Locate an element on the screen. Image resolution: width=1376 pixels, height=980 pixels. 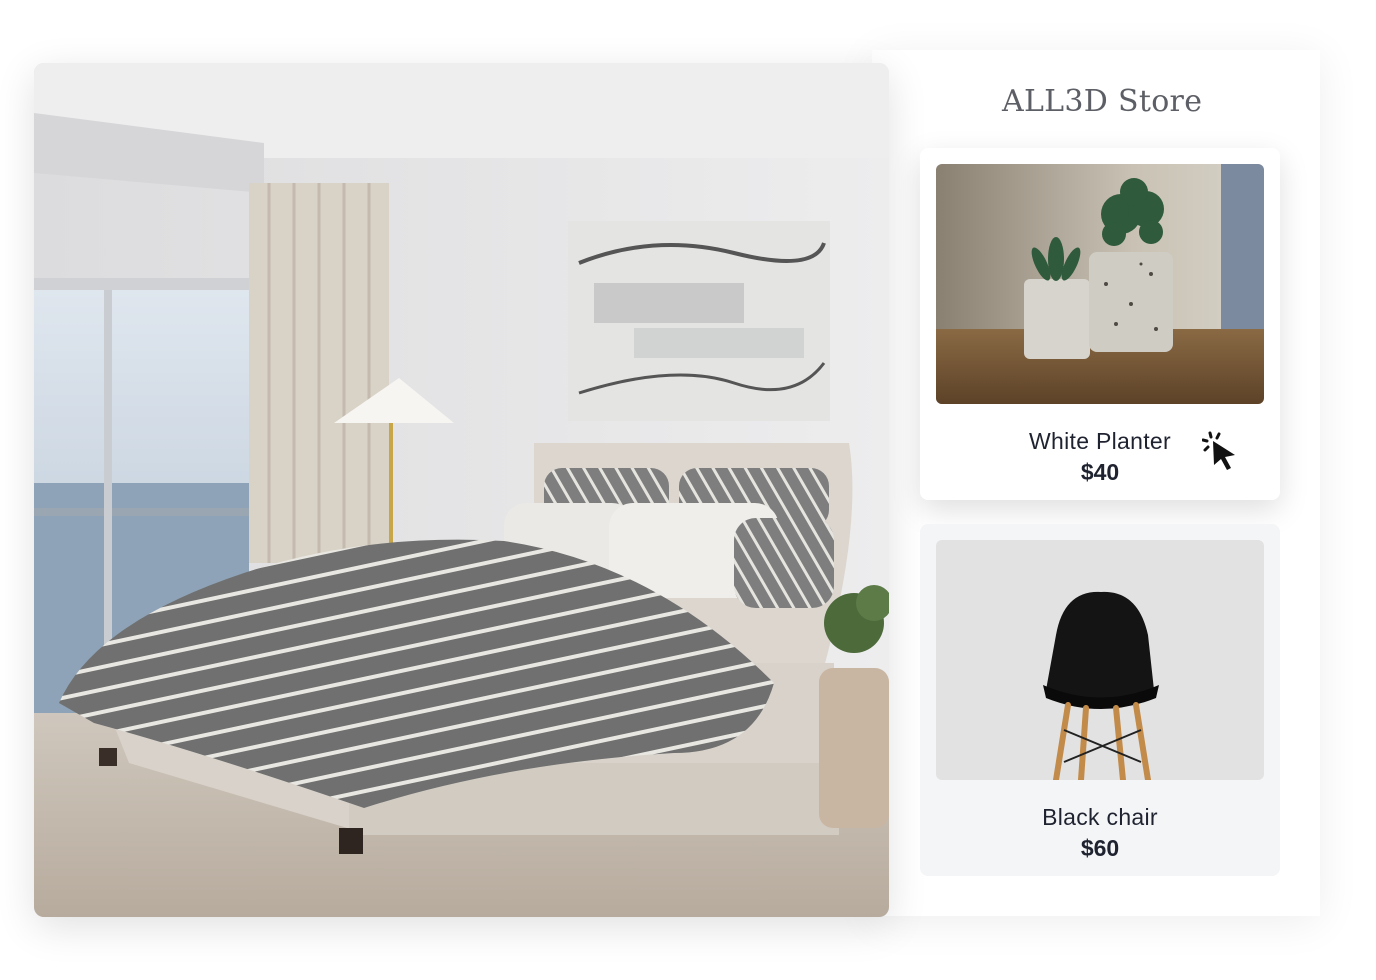
planter-photo-icon is located at coordinates (1100, 284).